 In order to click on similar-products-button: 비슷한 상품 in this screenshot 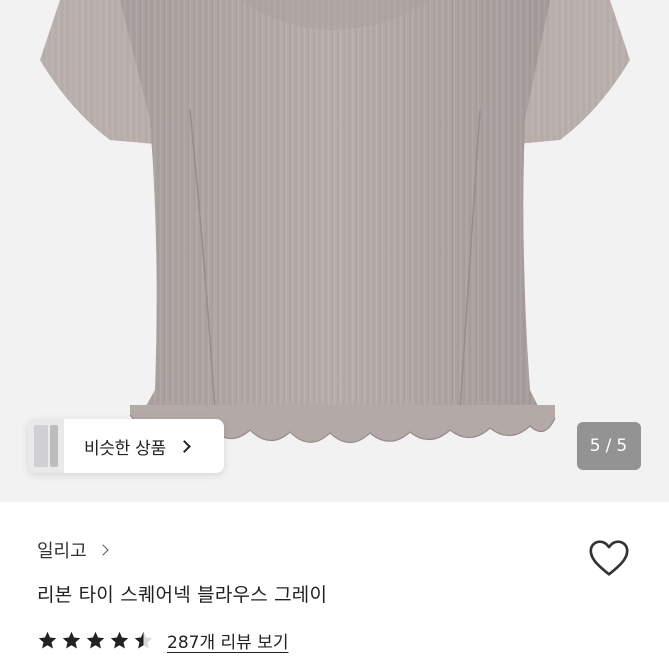, I will do `click(126, 446)`.